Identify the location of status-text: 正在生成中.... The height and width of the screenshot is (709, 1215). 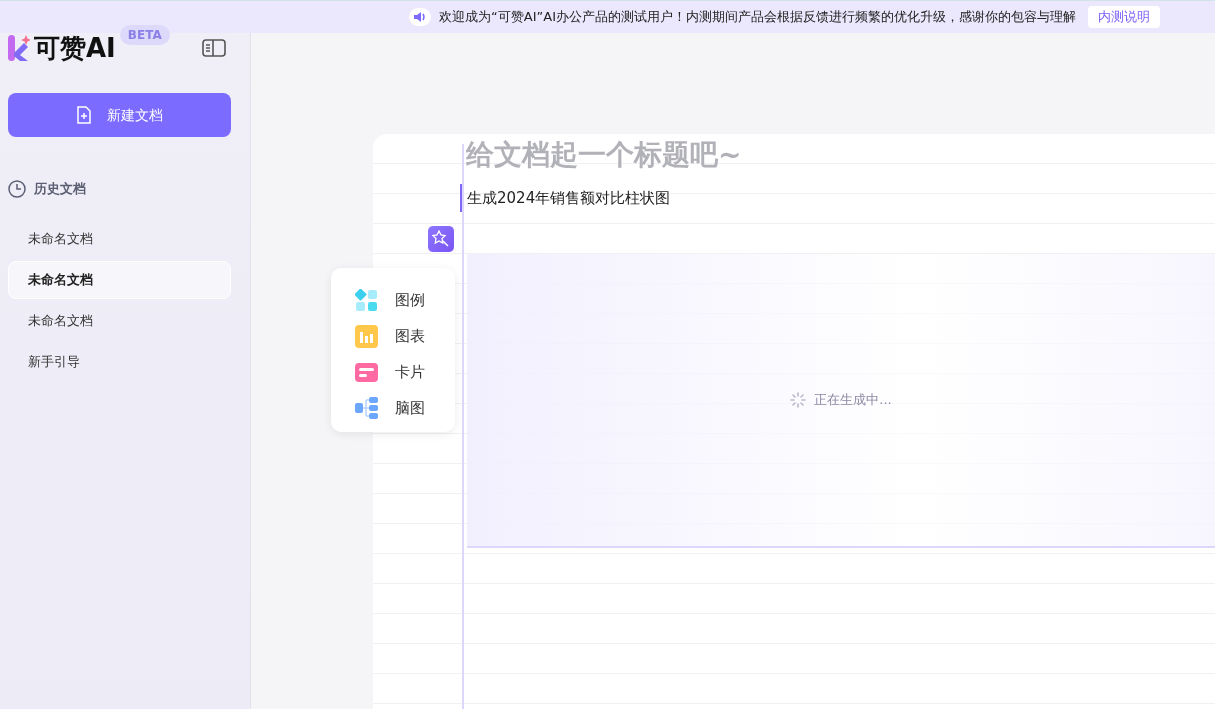
(853, 400).